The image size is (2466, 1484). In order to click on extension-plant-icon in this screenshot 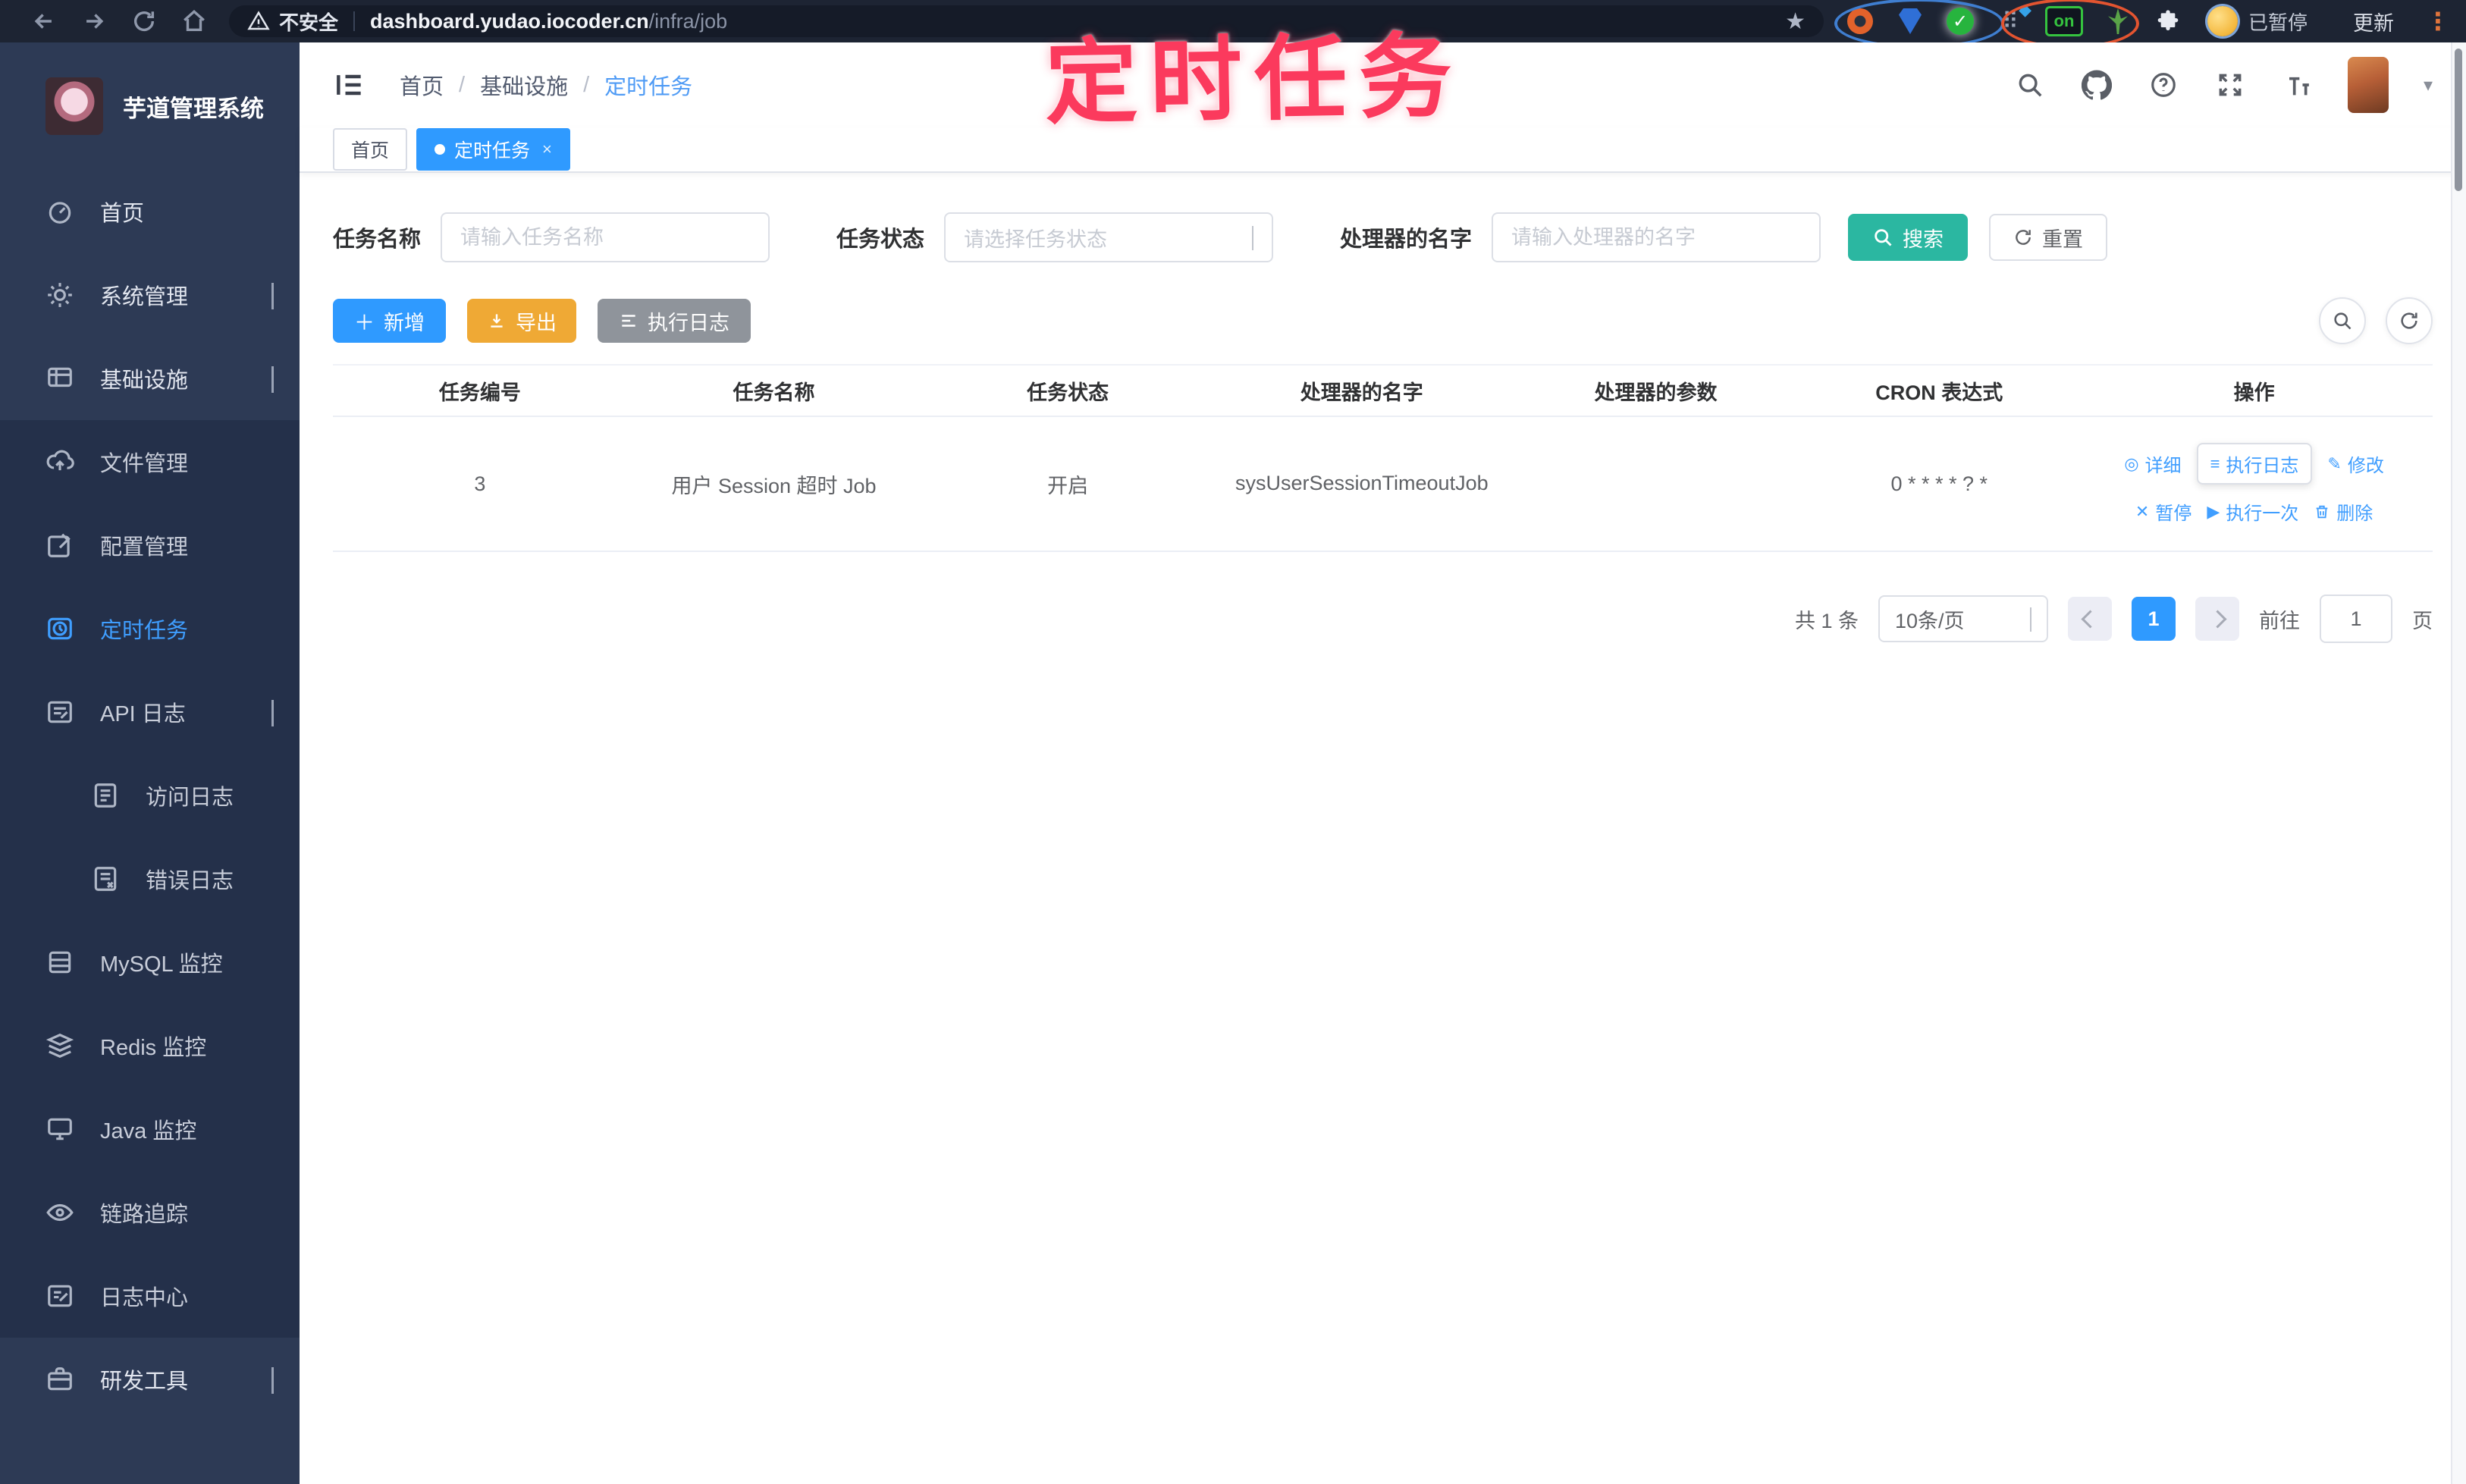, I will do `click(2118, 21)`.